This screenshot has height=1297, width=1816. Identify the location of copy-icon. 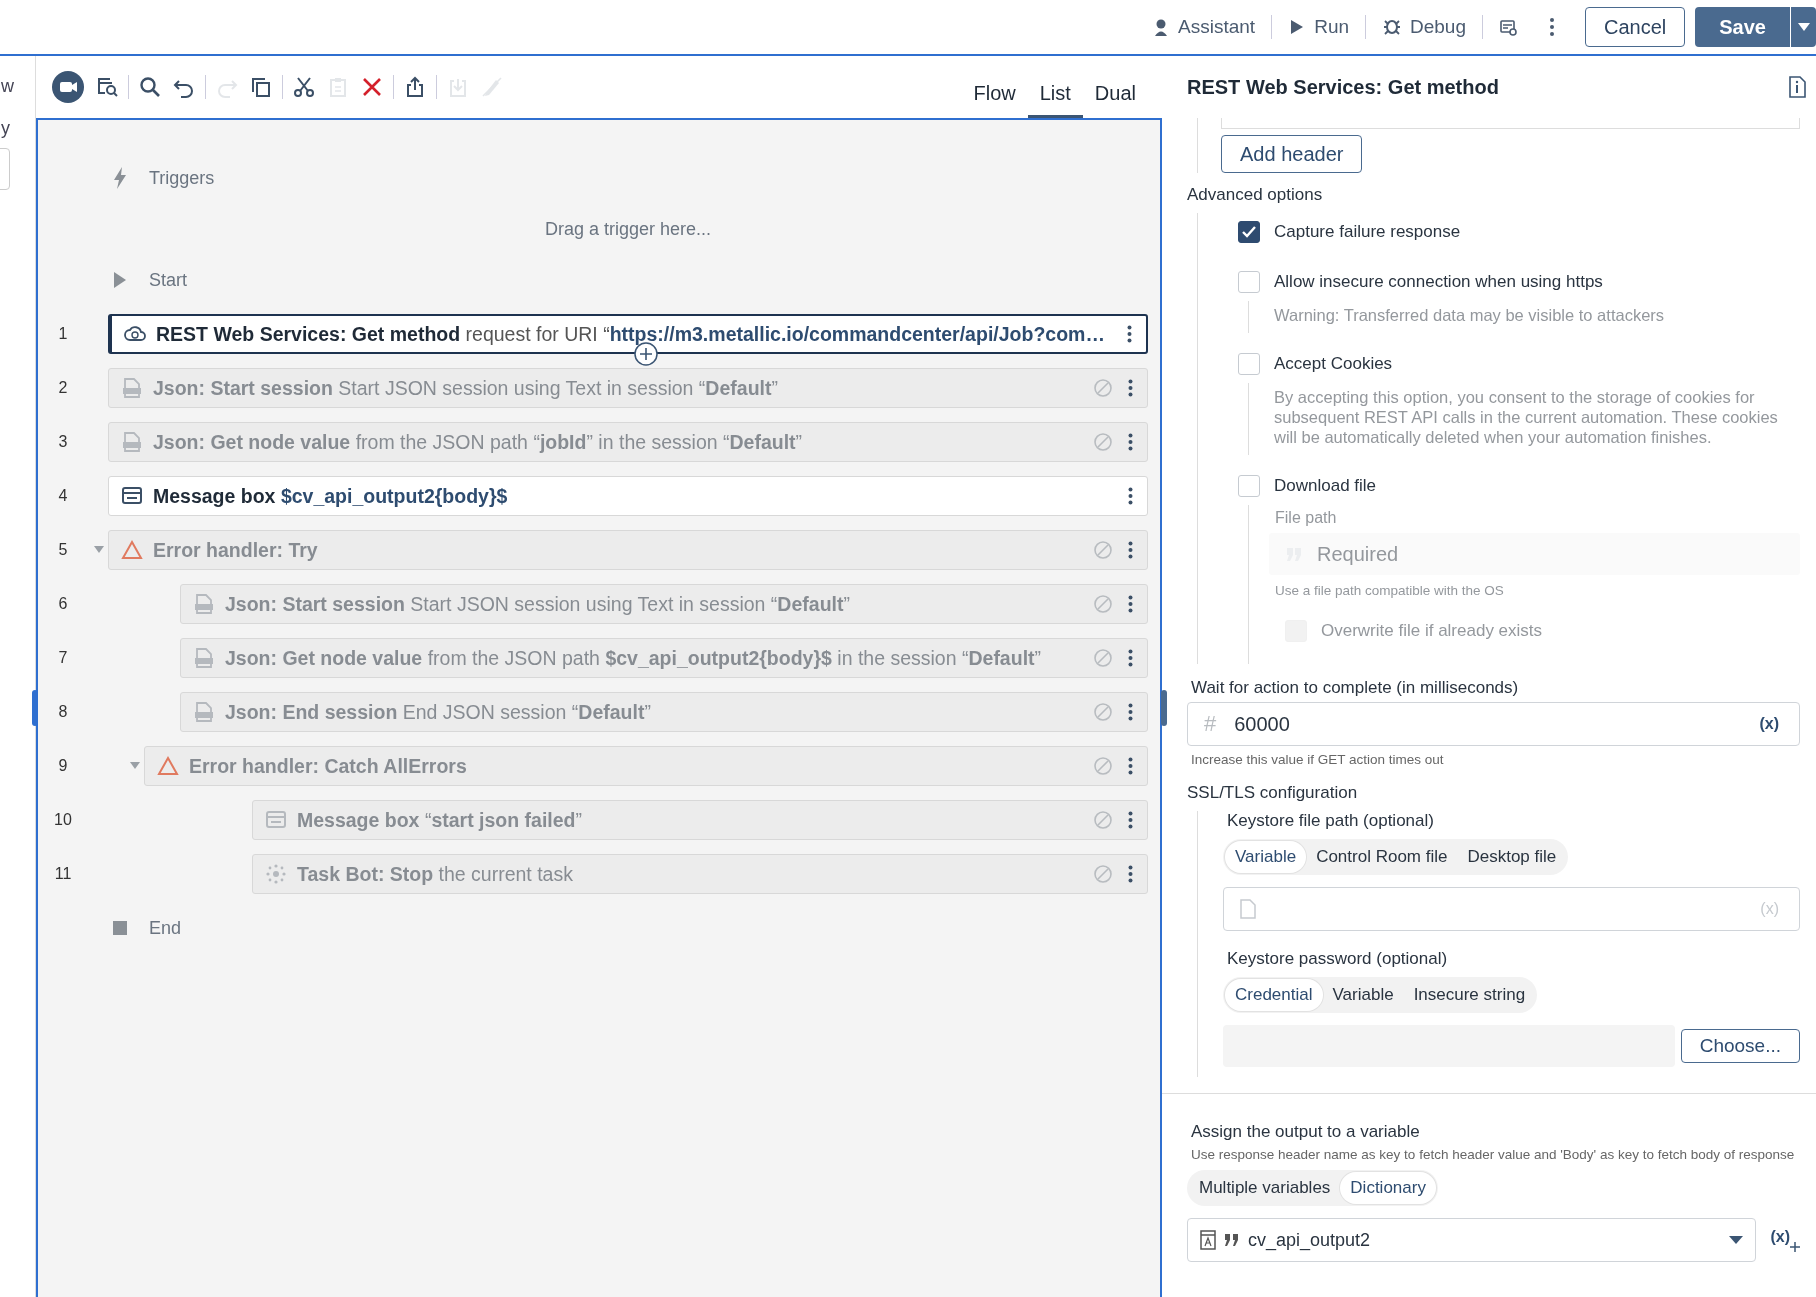
(261, 87).